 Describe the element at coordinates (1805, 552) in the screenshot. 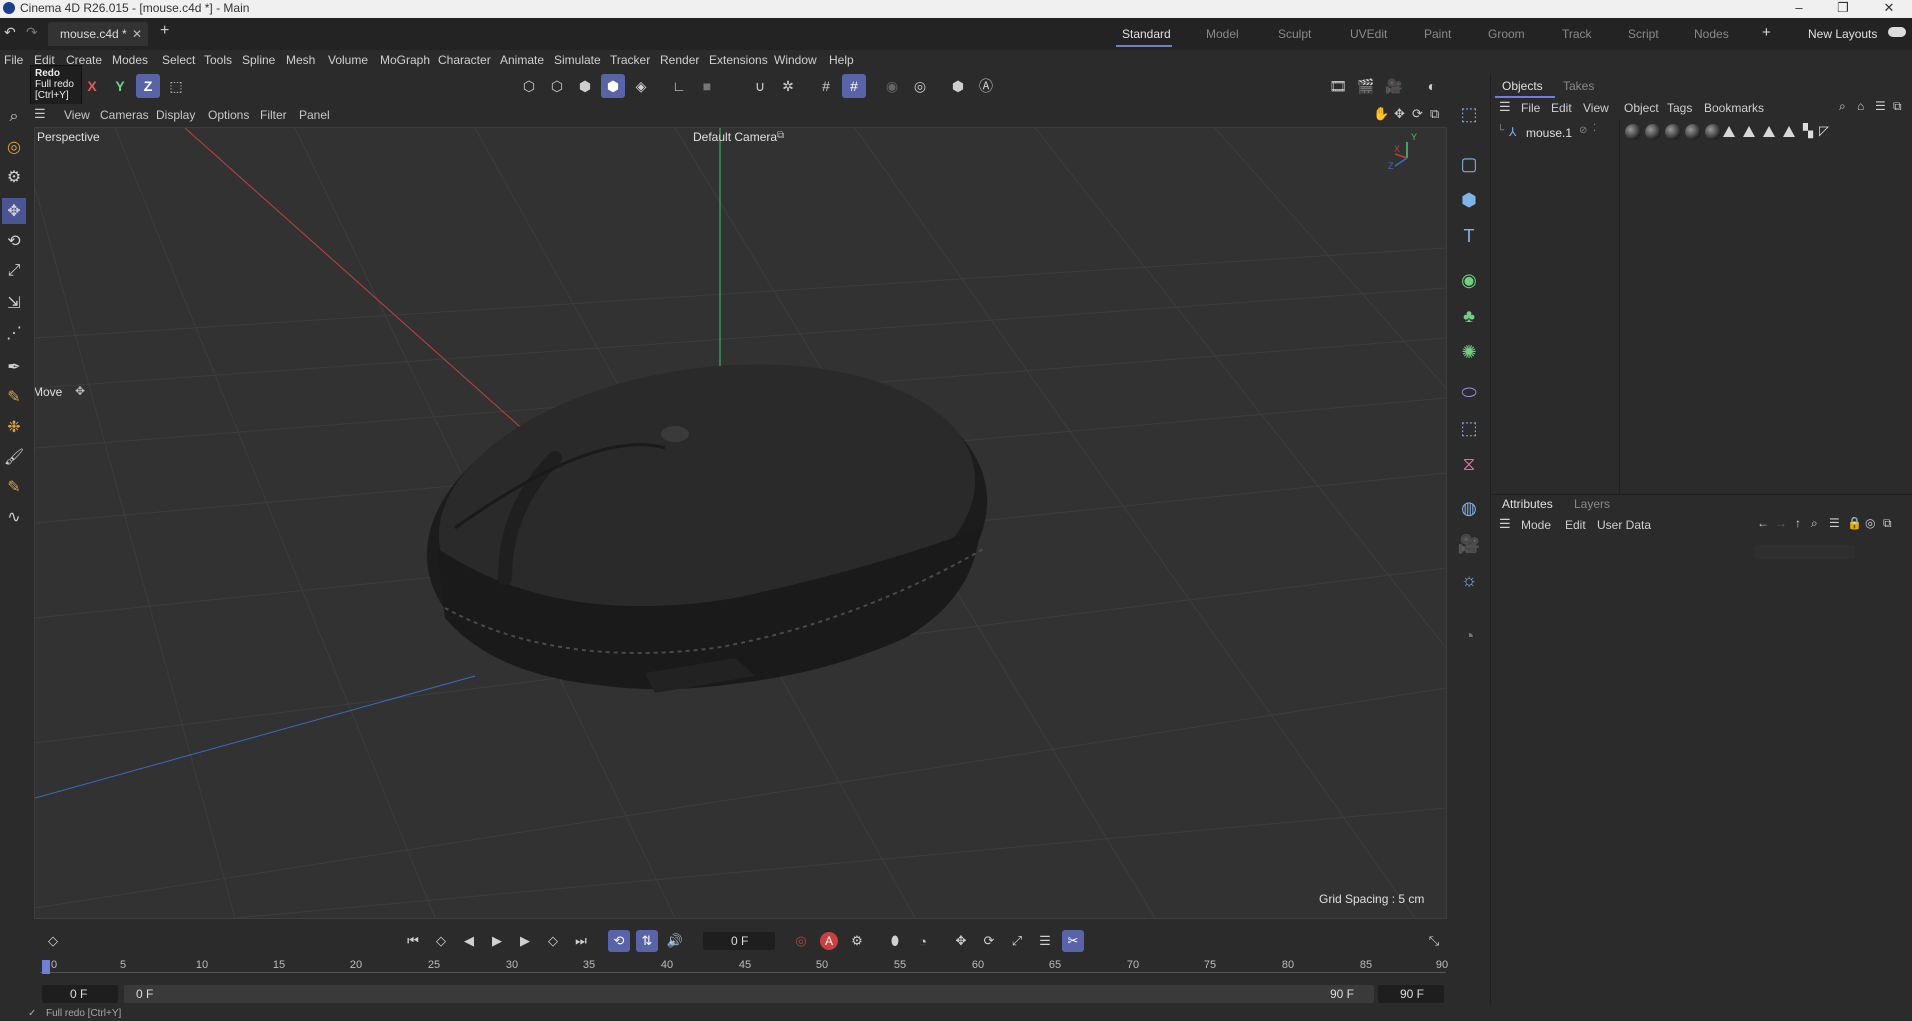

I see `attributes-search-field` at that location.